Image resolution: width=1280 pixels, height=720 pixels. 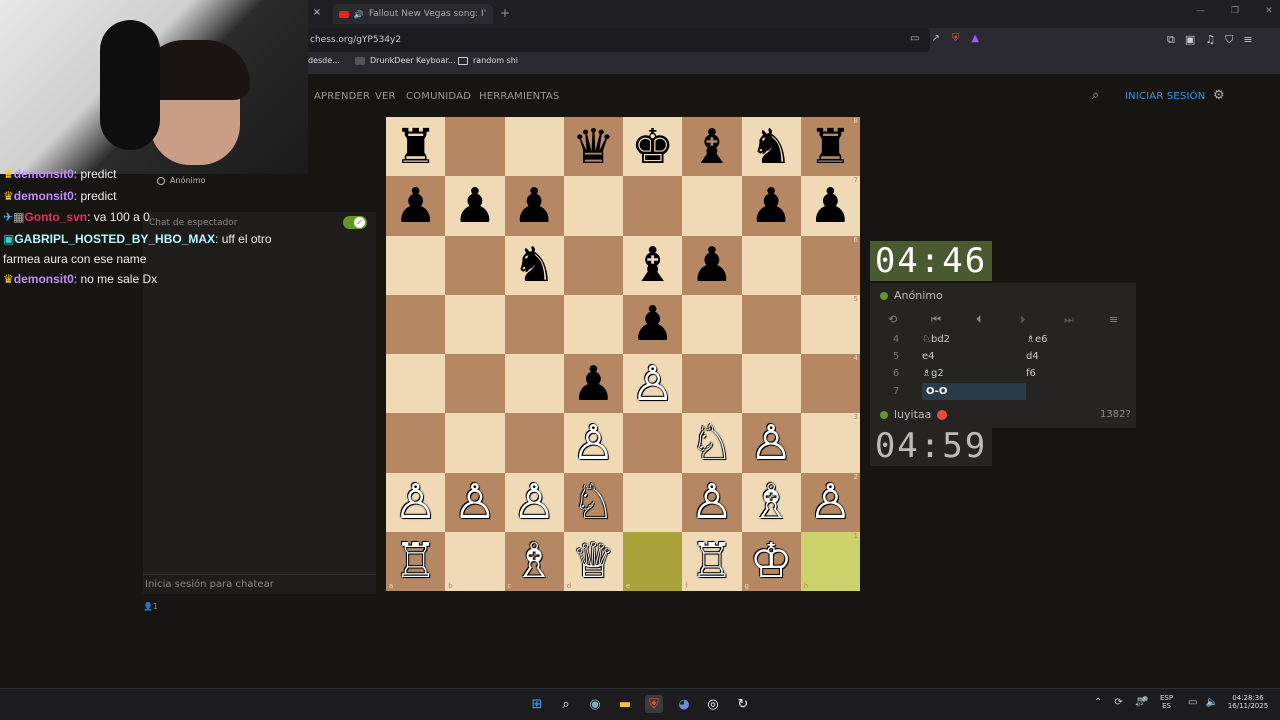 I want to click on square-a5, so click(x=416, y=324).